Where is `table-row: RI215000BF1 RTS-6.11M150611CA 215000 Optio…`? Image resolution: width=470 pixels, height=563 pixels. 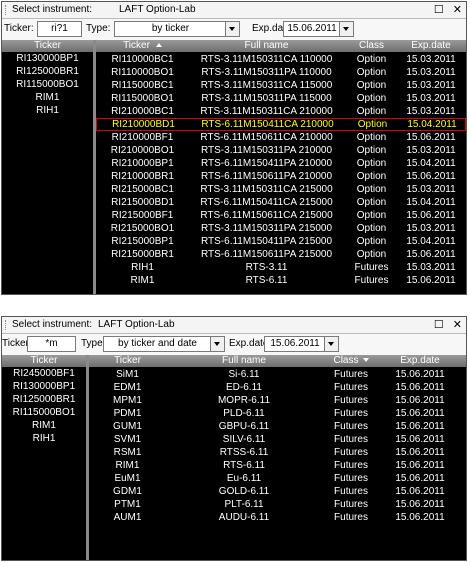
table-row: RI215000BF1 RTS-6.11M150611CA 215000 Optio… is located at coordinates (281, 215).